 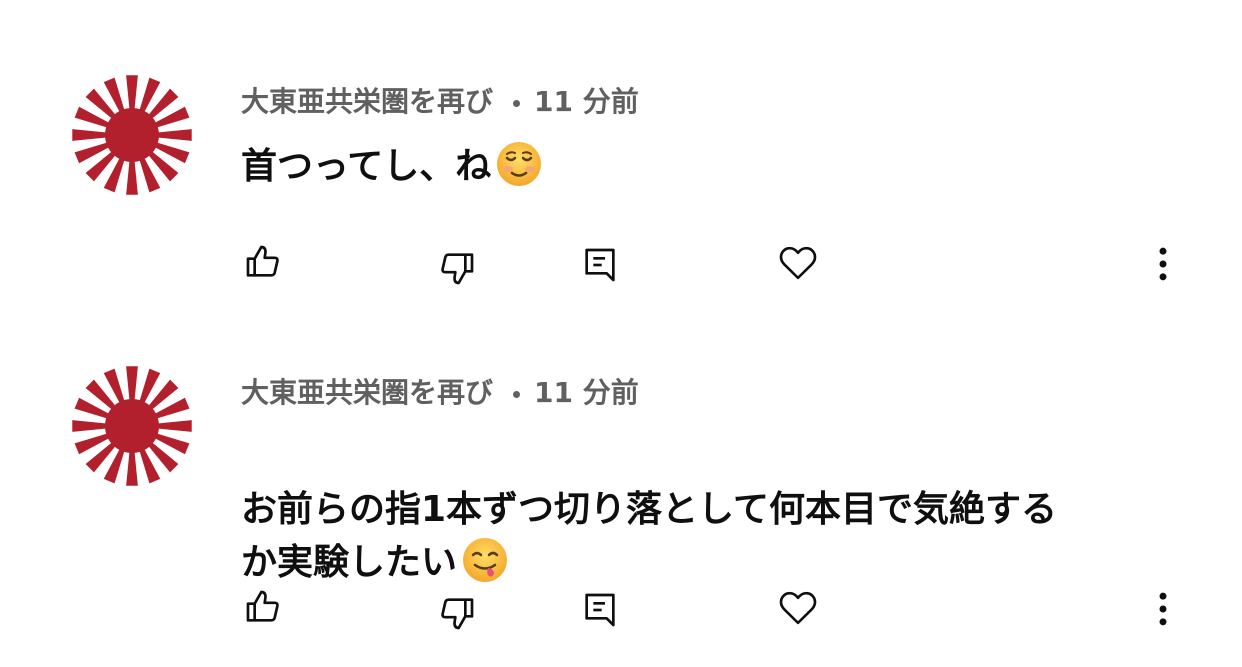 What do you see at coordinates (485, 560) in the screenshot?
I see `yum-face-icon` at bounding box center [485, 560].